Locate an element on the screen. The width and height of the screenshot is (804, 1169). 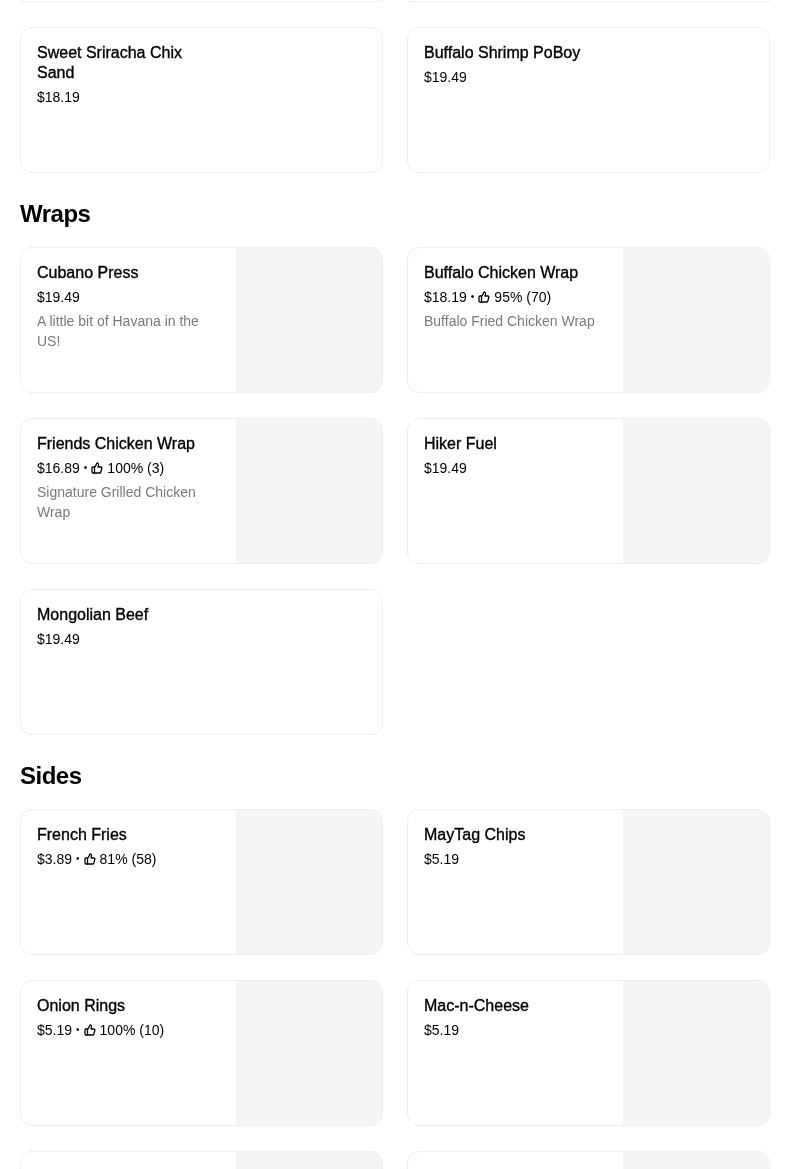
item-rating: 81% (58) is located at coordinates (128, 859).